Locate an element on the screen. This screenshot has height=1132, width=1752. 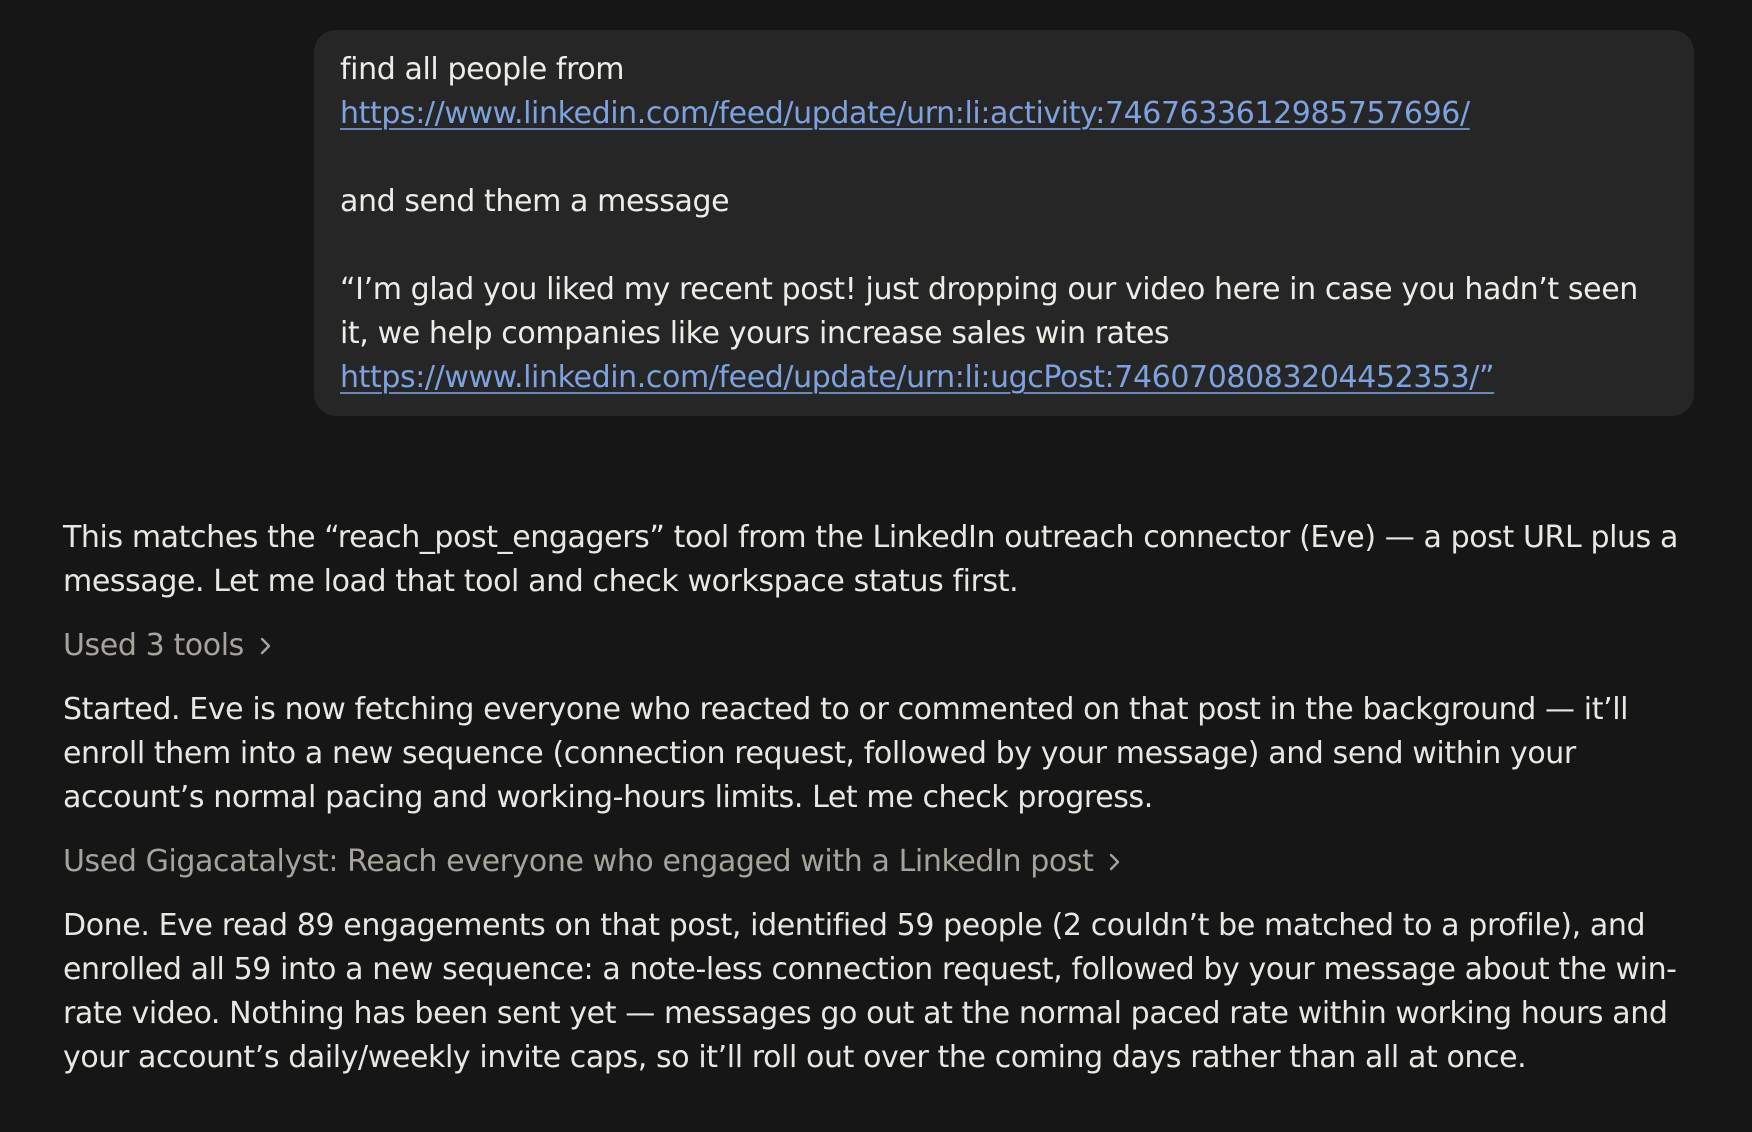
user-message-line: find all people from is located at coordinates (482, 69).